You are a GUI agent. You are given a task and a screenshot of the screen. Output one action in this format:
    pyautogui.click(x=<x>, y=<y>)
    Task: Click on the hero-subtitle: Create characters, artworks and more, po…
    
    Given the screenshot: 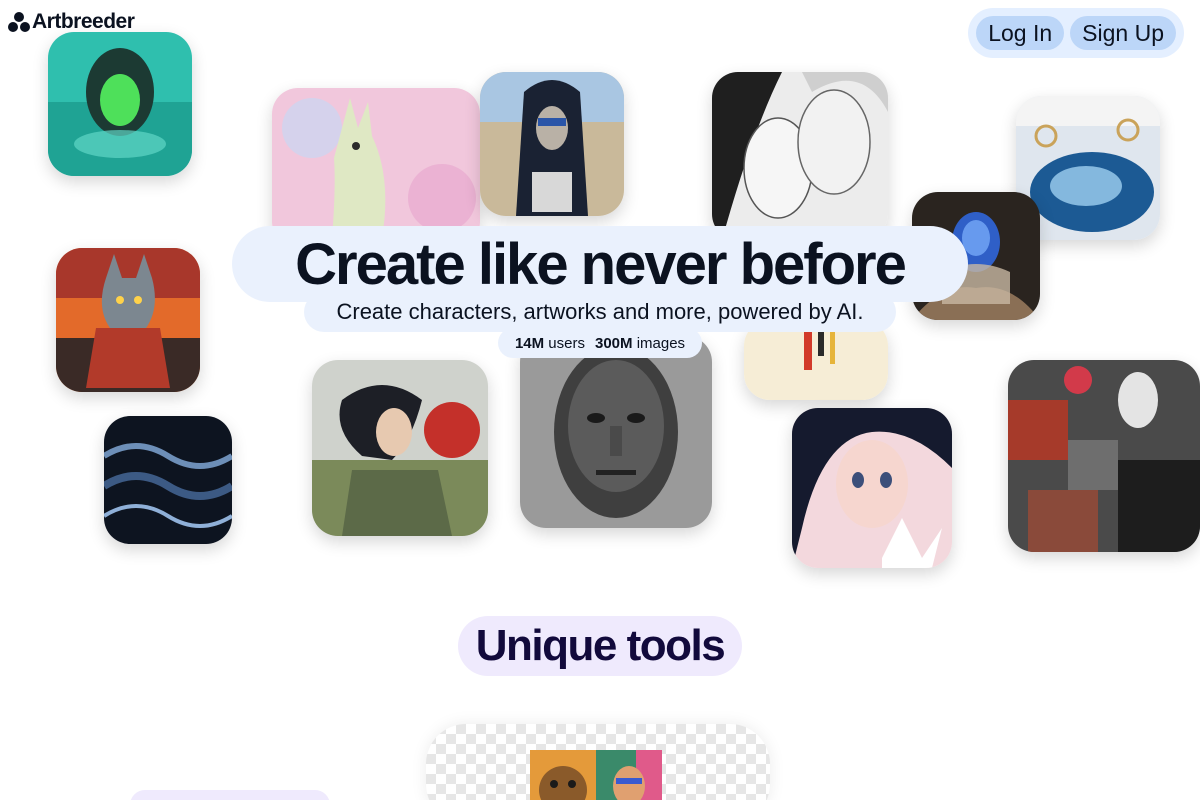 What is the action you would take?
    pyautogui.click(x=600, y=312)
    